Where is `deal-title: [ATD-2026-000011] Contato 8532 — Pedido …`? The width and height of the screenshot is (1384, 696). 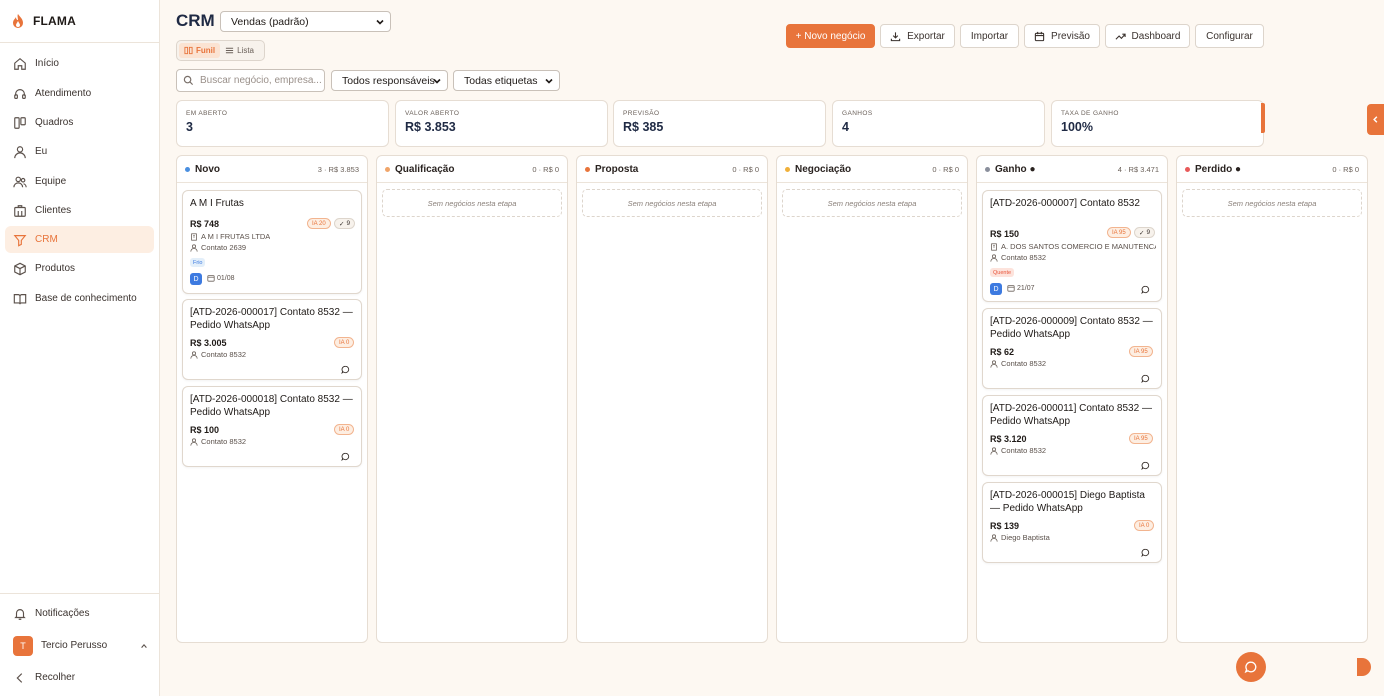 deal-title: [ATD-2026-000011] Contato 8532 — Pedido … is located at coordinates (1071, 415).